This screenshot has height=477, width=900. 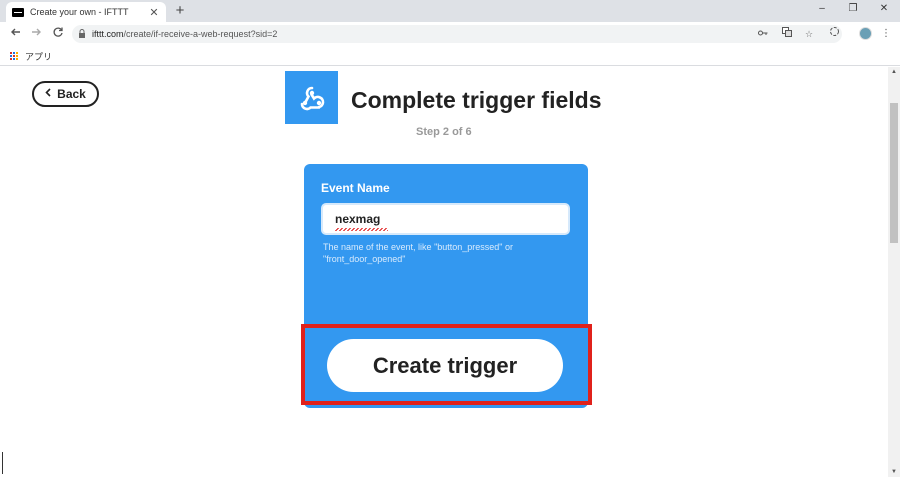 What do you see at coordinates (886, 34) in the screenshot?
I see `menu-icon: ⋮` at bounding box center [886, 34].